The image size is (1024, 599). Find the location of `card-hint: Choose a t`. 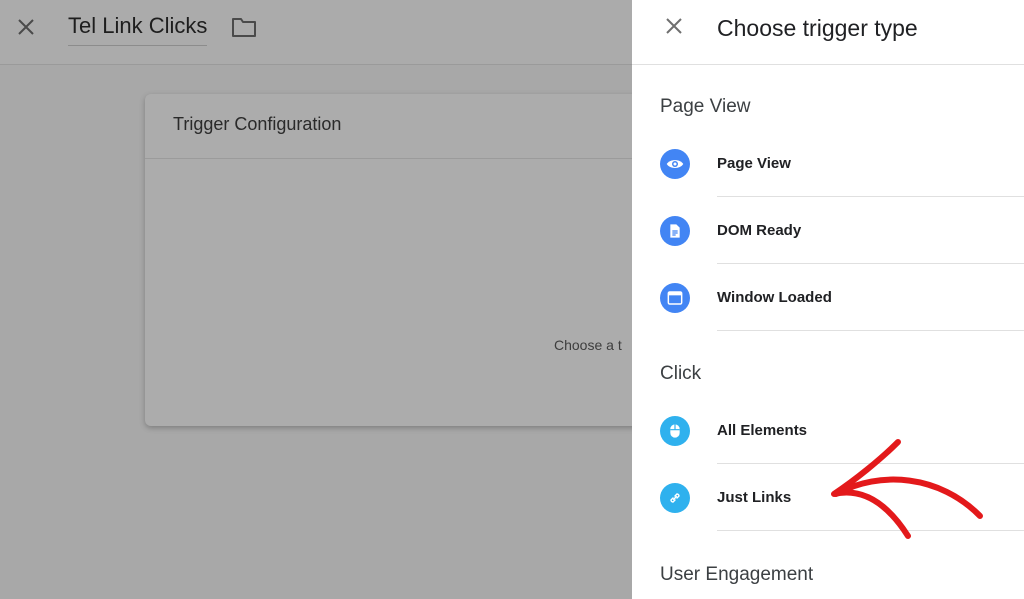

card-hint: Choose a t is located at coordinates (588, 345).